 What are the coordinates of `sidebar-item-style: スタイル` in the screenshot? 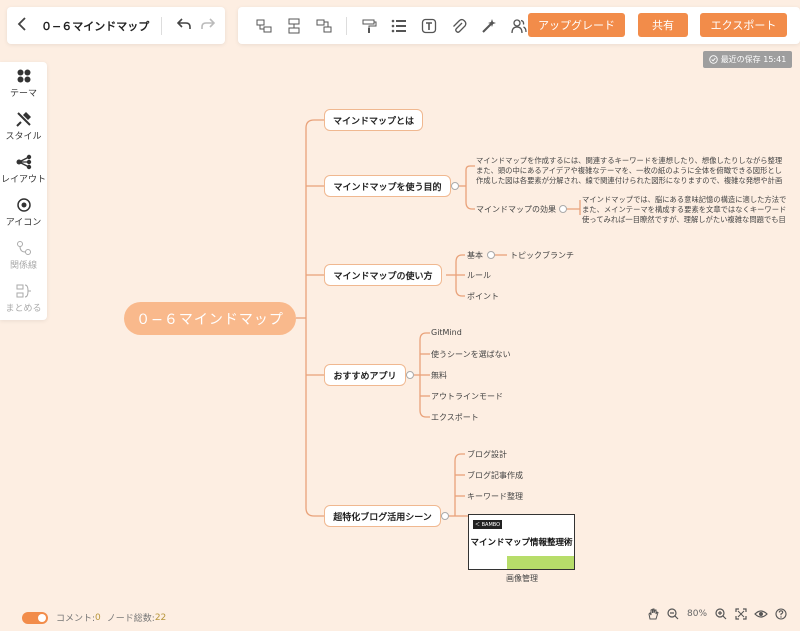 It's located at (23, 126).